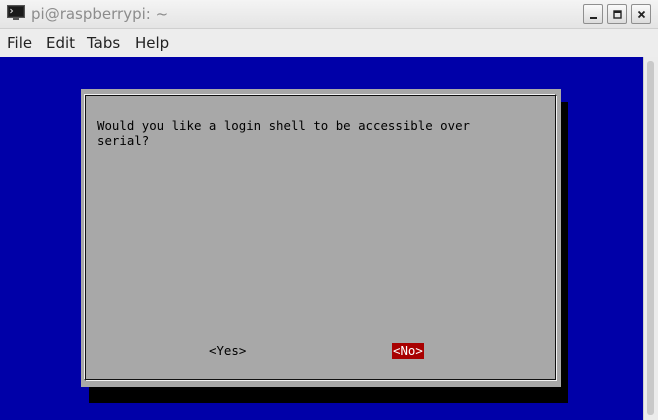  What do you see at coordinates (329, 43) in the screenshot?
I see `menu-bar: File Edit Tabs Help` at bounding box center [329, 43].